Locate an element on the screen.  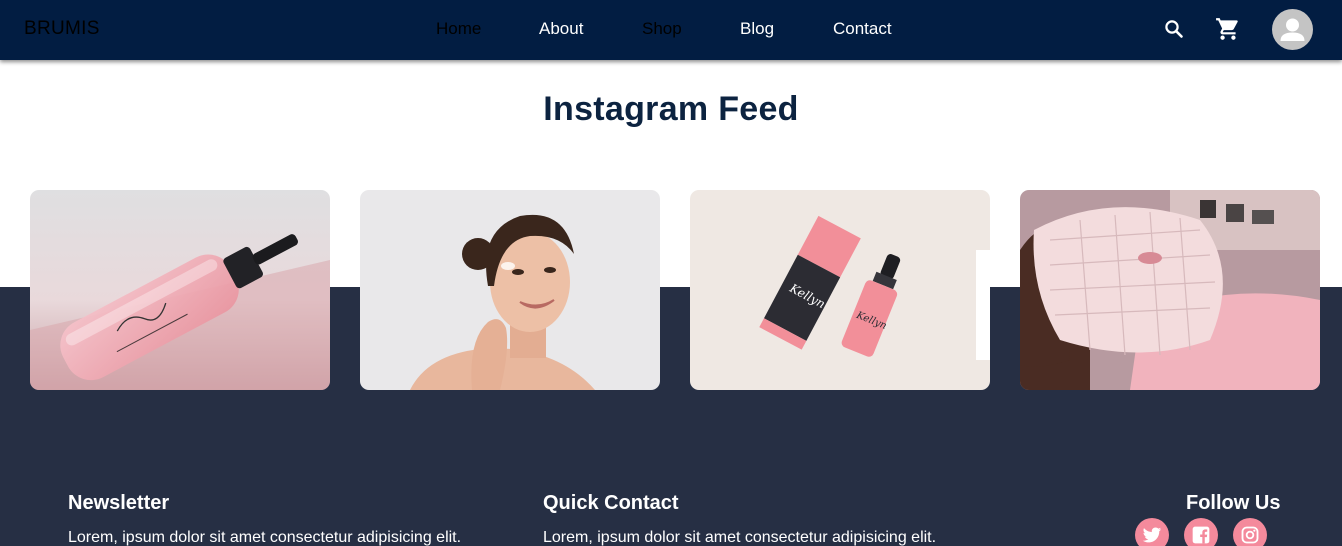
nav-link-shop: Shop is located at coordinates (662, 29).